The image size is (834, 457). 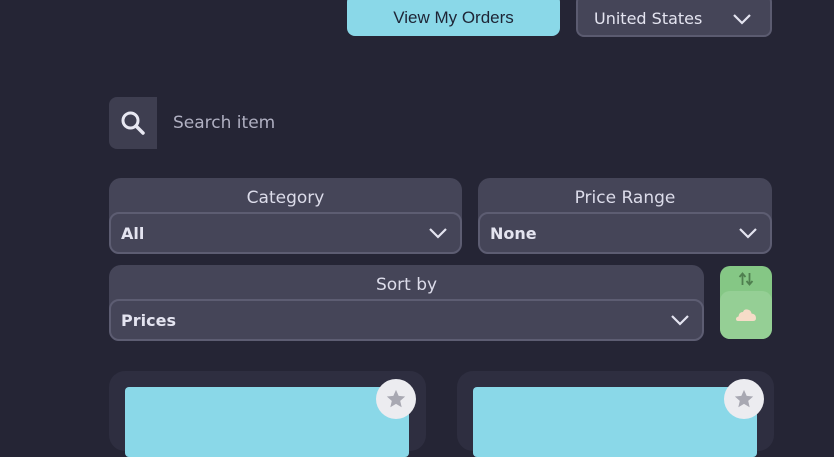 What do you see at coordinates (648, 18) in the screenshot?
I see `country-selected-value: United States` at bounding box center [648, 18].